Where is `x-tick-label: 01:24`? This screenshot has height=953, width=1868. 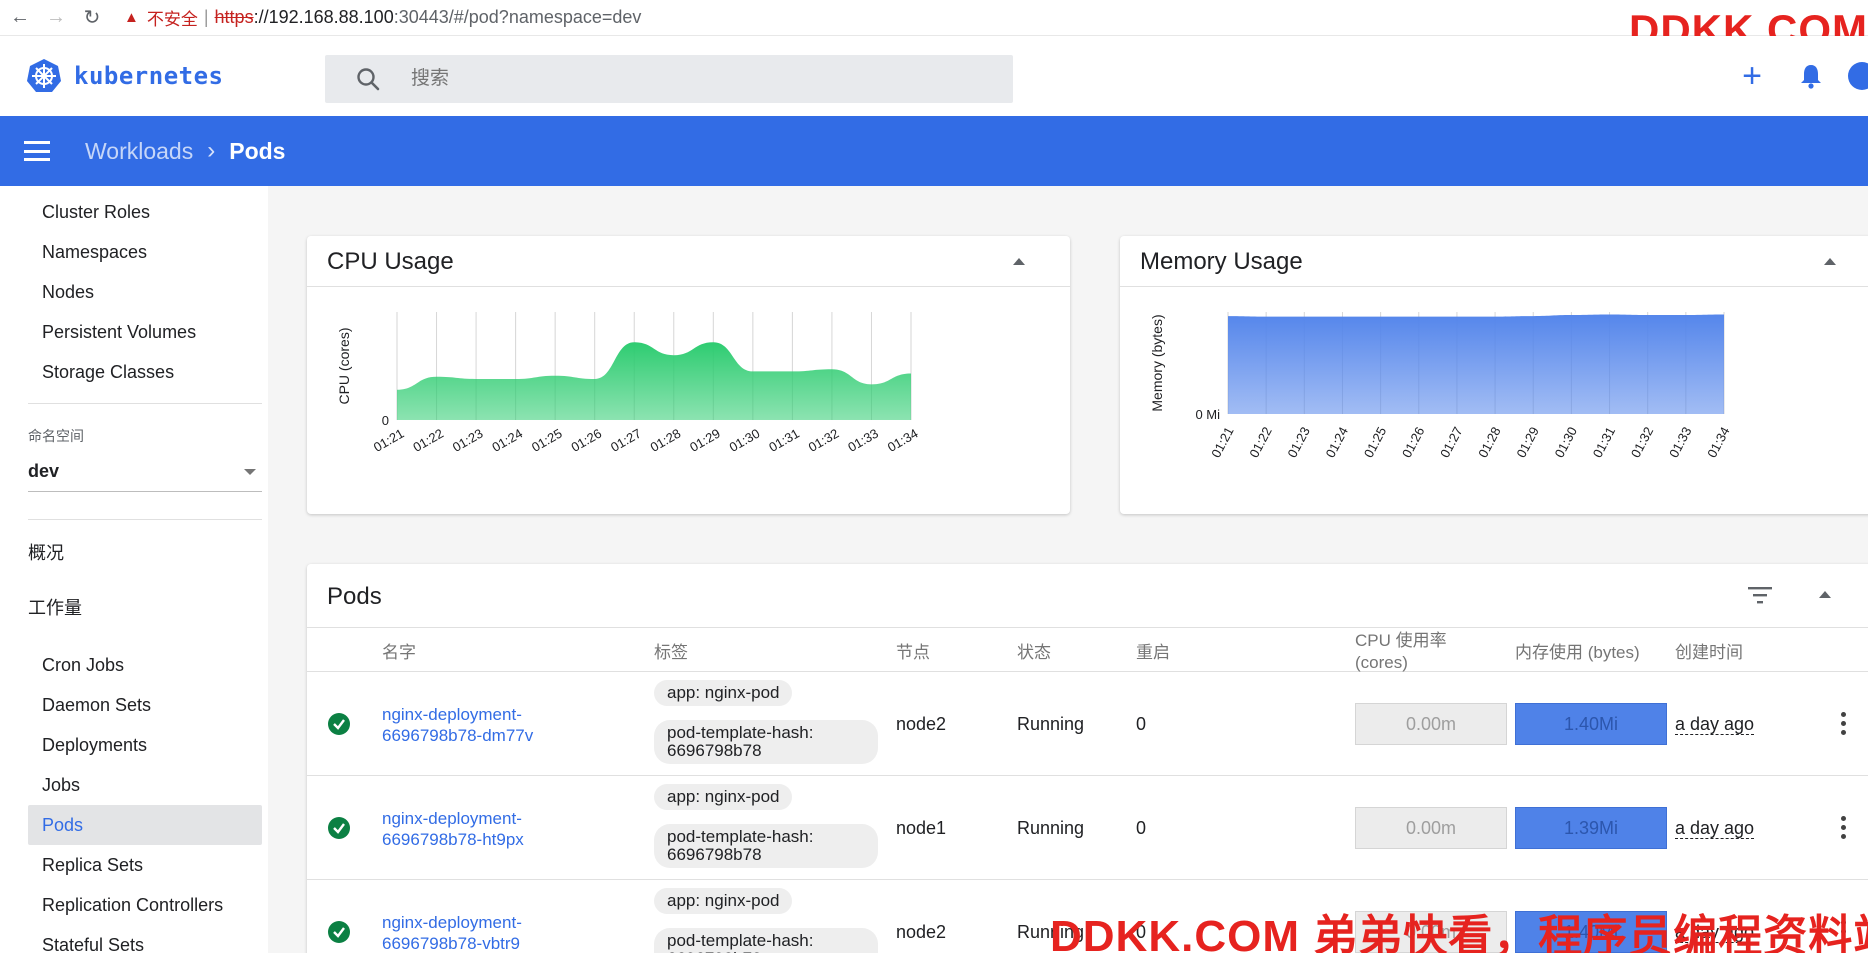 x-tick-label: 01:24 is located at coordinates (507, 440).